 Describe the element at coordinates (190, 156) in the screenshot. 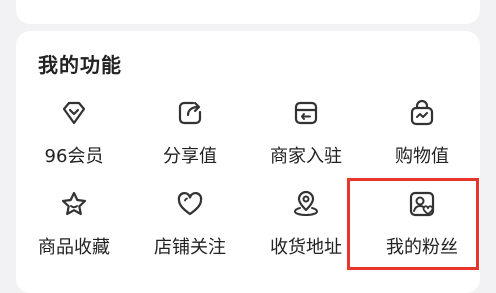

I see `function-label: 分享值` at that location.